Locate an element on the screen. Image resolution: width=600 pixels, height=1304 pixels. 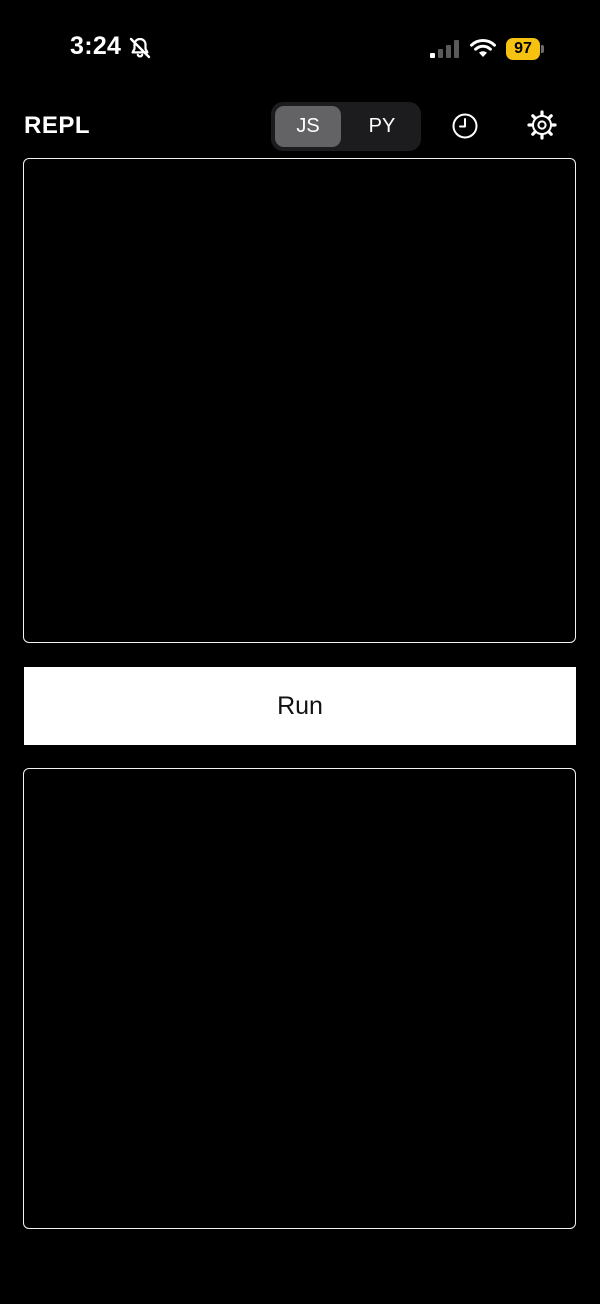
language-toggle: JS PY is located at coordinates (346, 126).